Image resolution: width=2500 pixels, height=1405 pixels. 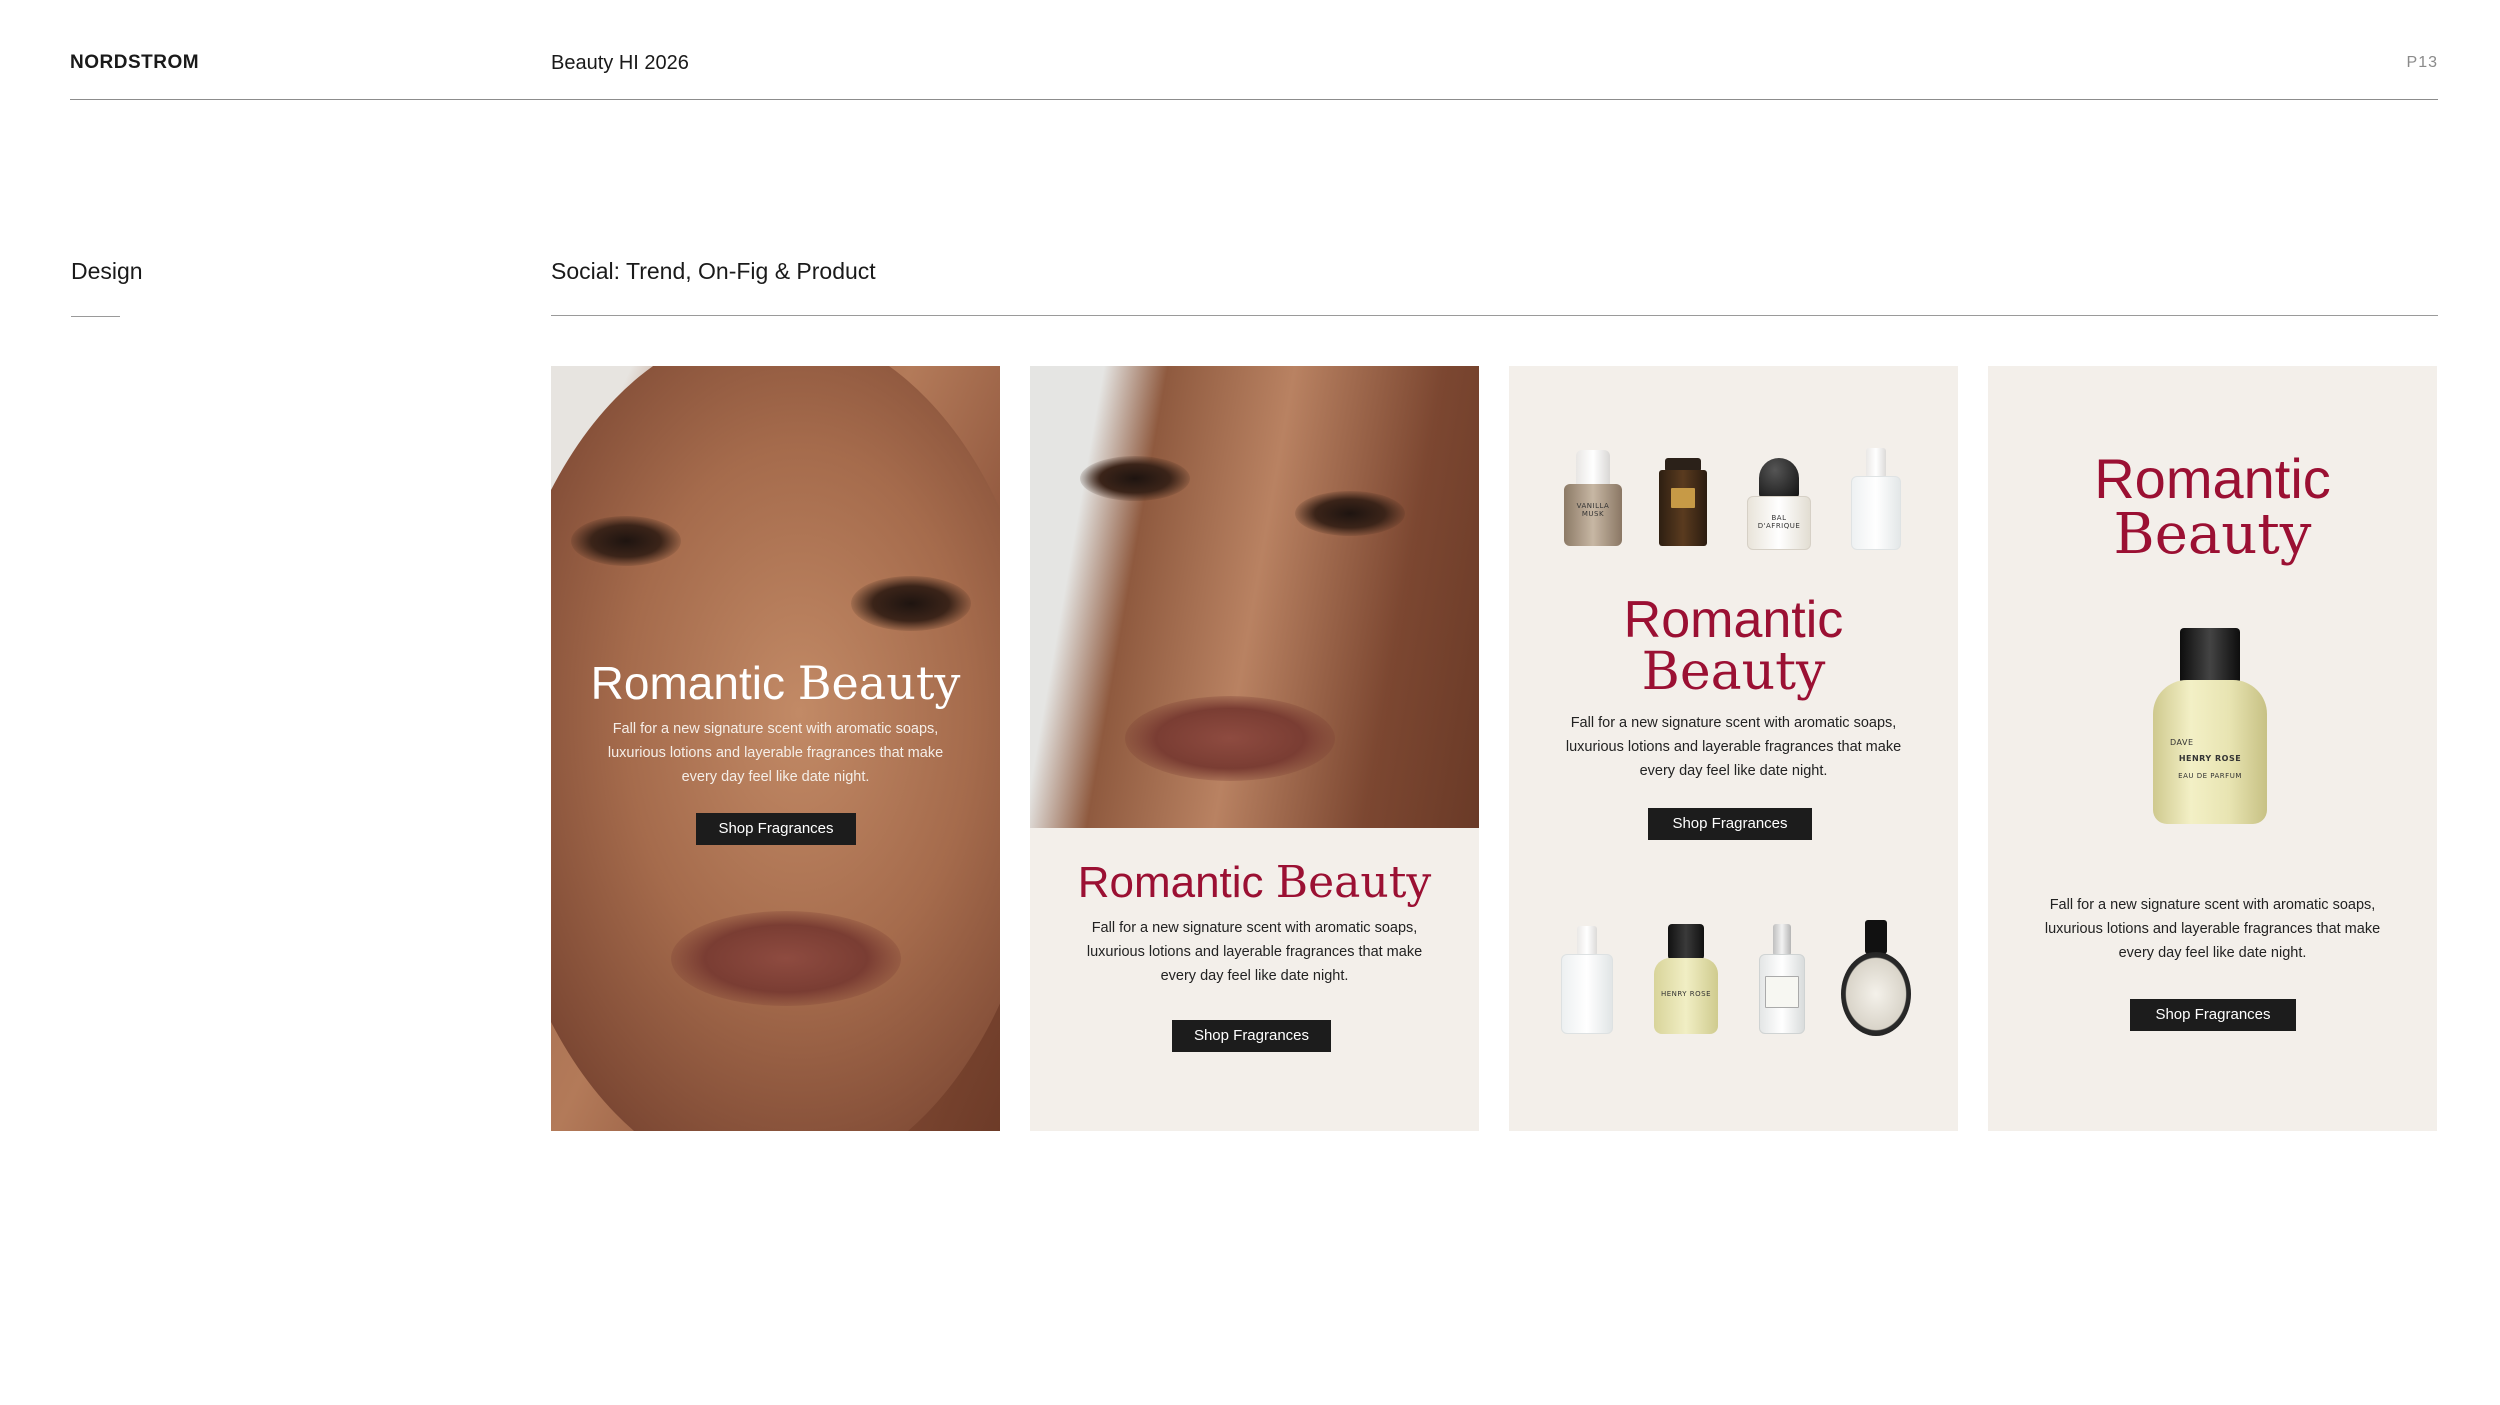 What do you see at coordinates (2210, 726) in the screenshot?
I see `henry-rose-bottle-image: DAVE HENRY ROSE EAU DE PARFUM` at bounding box center [2210, 726].